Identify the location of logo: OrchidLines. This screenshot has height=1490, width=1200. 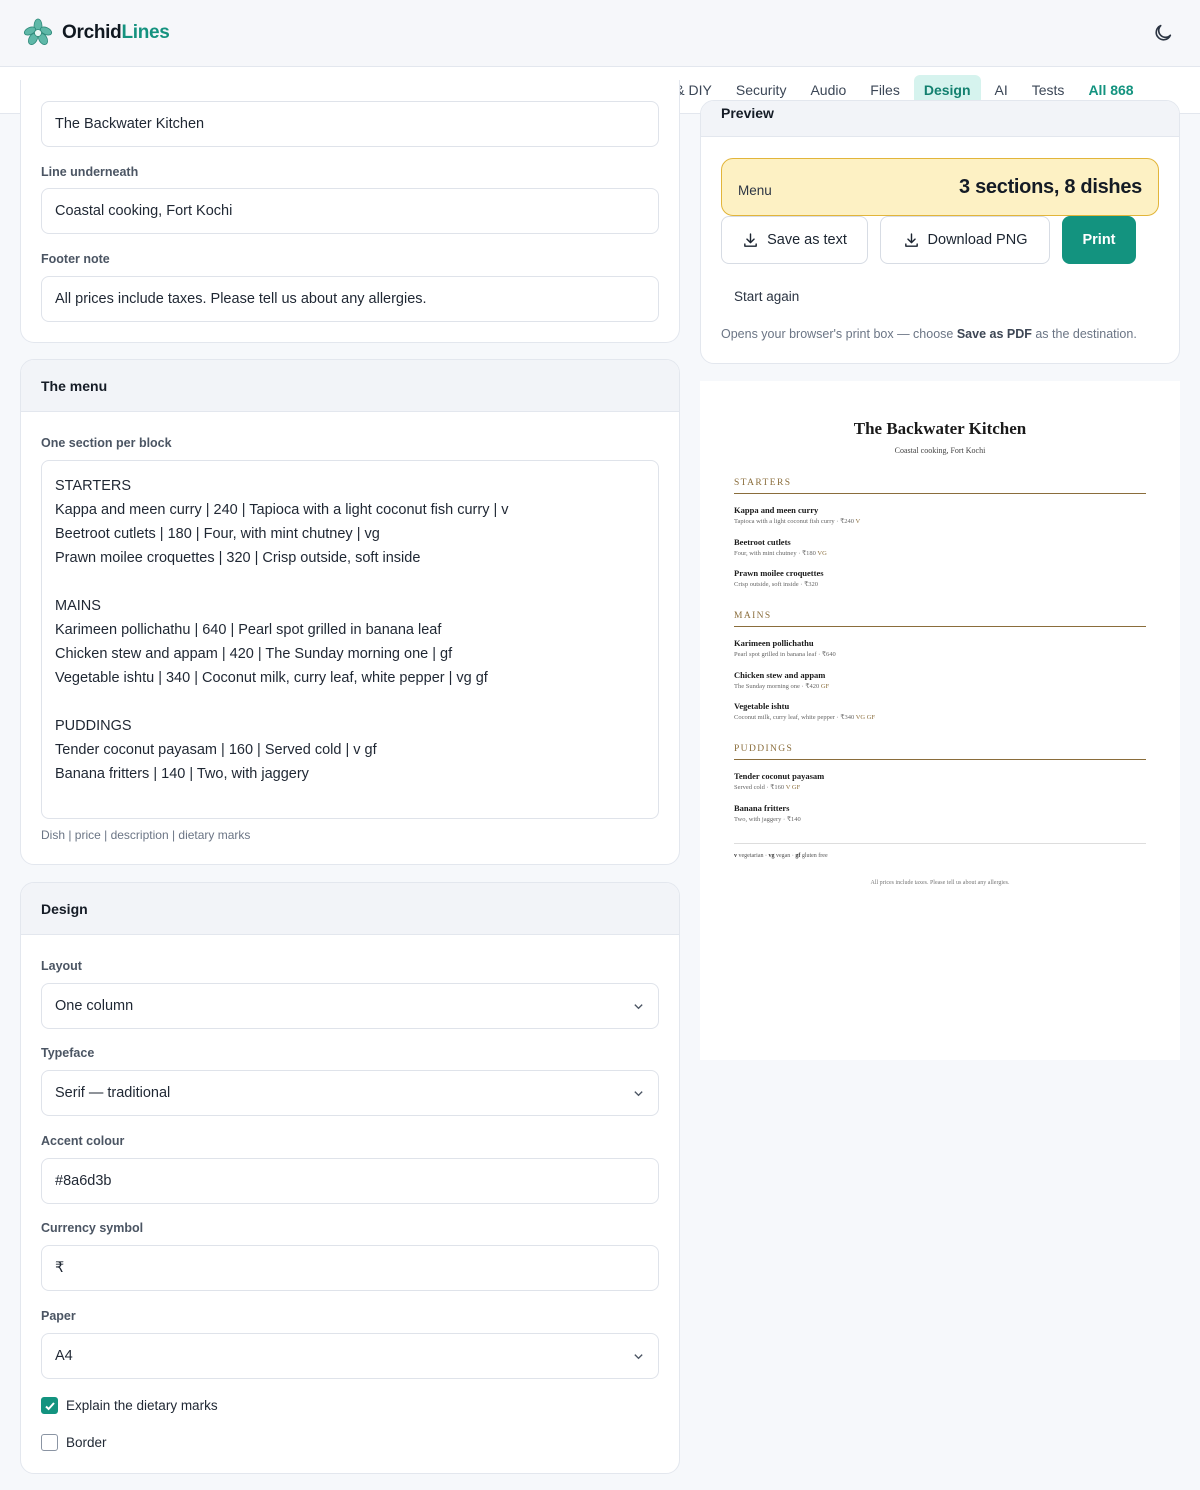
(96, 33).